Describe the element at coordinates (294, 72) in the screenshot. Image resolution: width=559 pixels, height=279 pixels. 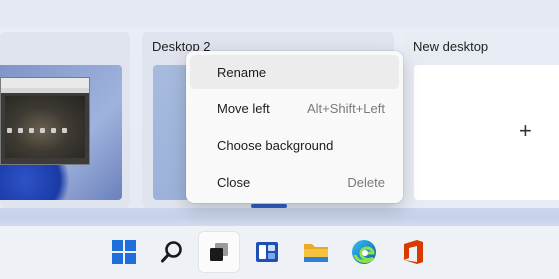
I see `menu-item-rename: Rename` at that location.